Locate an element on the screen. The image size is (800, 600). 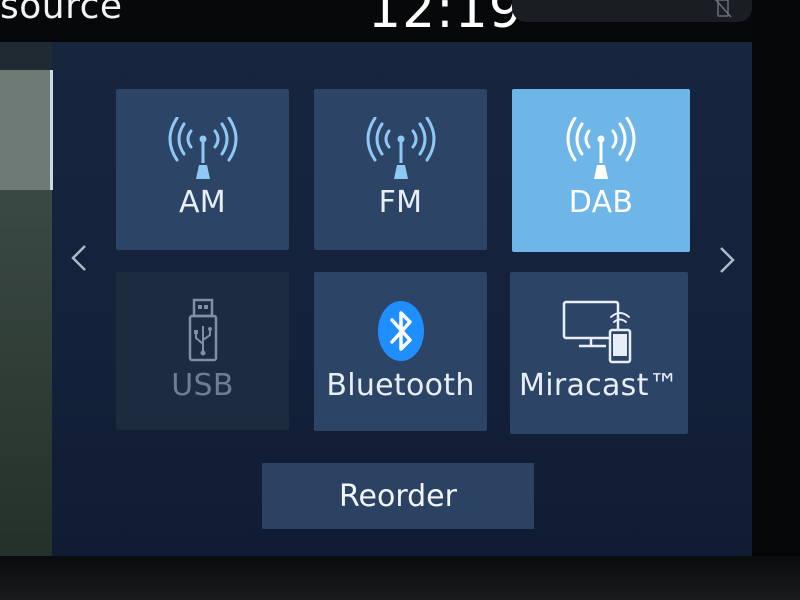
status-bar: source 12:19 is located at coordinates (400, 20).